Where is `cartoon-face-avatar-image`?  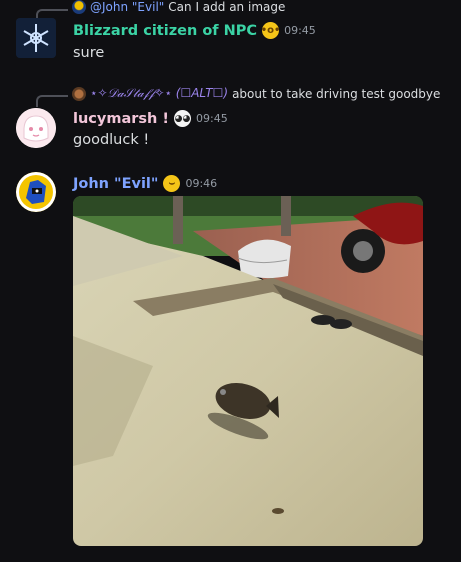 cartoon-face-avatar-image is located at coordinates (36, 128).